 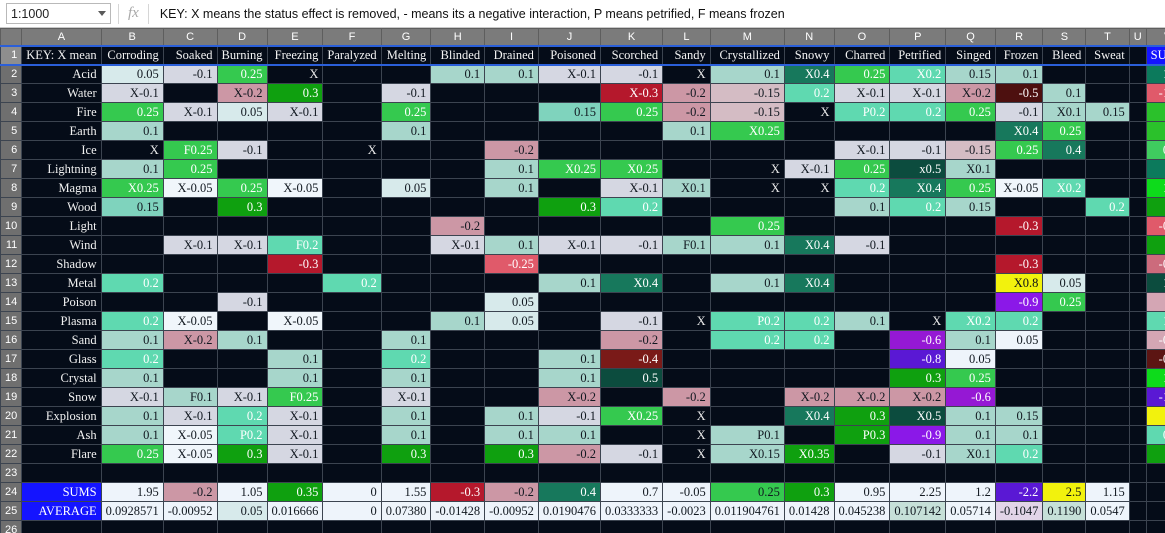 I want to click on header-cell-T: Sweat, so click(x=1107, y=55).